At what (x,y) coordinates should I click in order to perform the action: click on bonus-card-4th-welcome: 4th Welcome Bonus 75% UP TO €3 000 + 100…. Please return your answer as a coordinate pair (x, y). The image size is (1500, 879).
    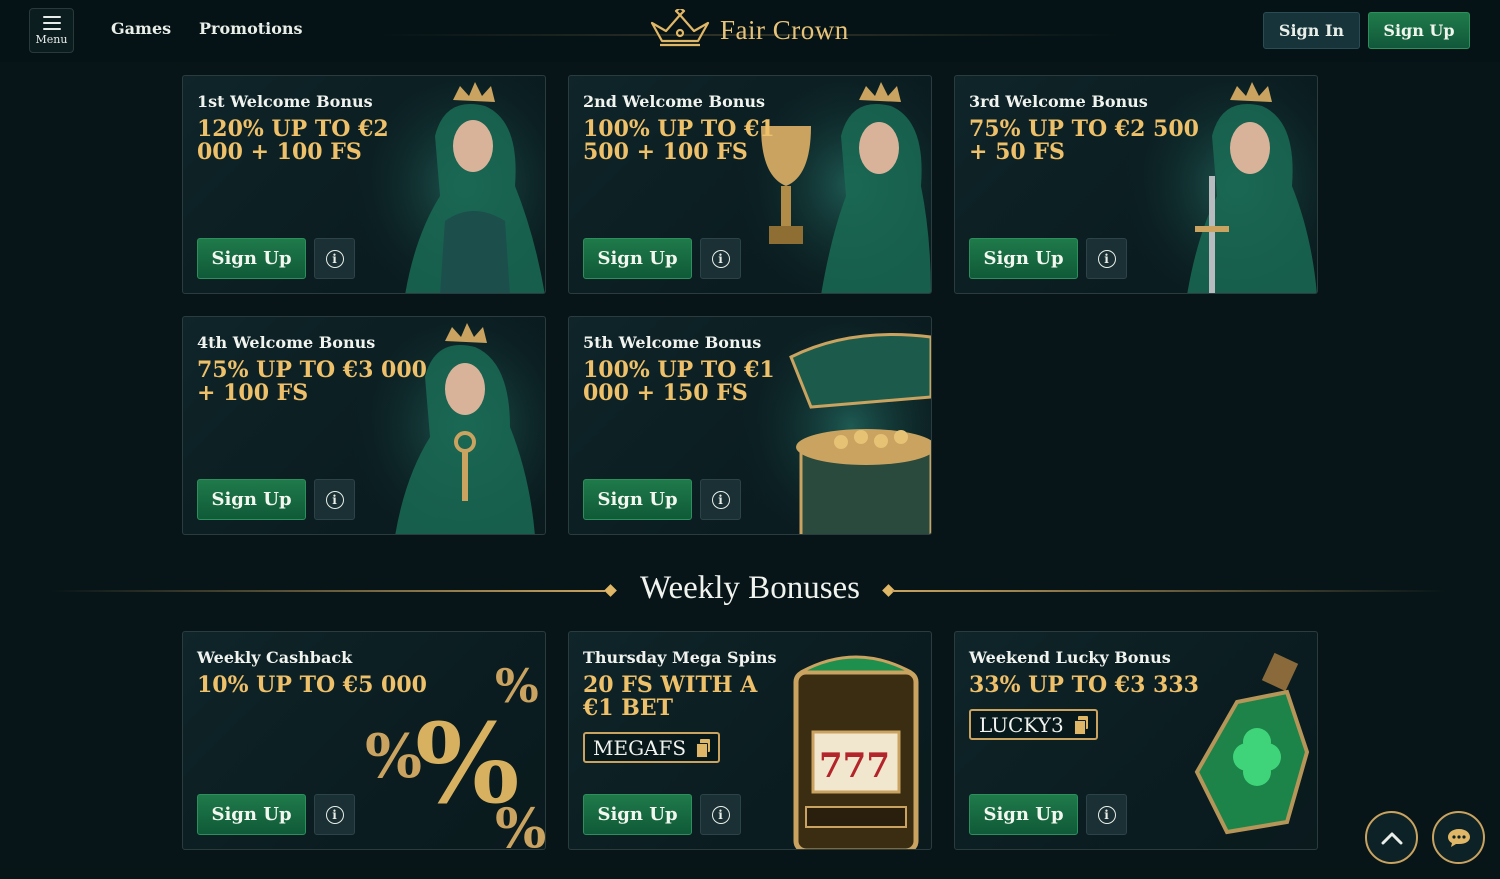
    Looking at the image, I should click on (364, 425).